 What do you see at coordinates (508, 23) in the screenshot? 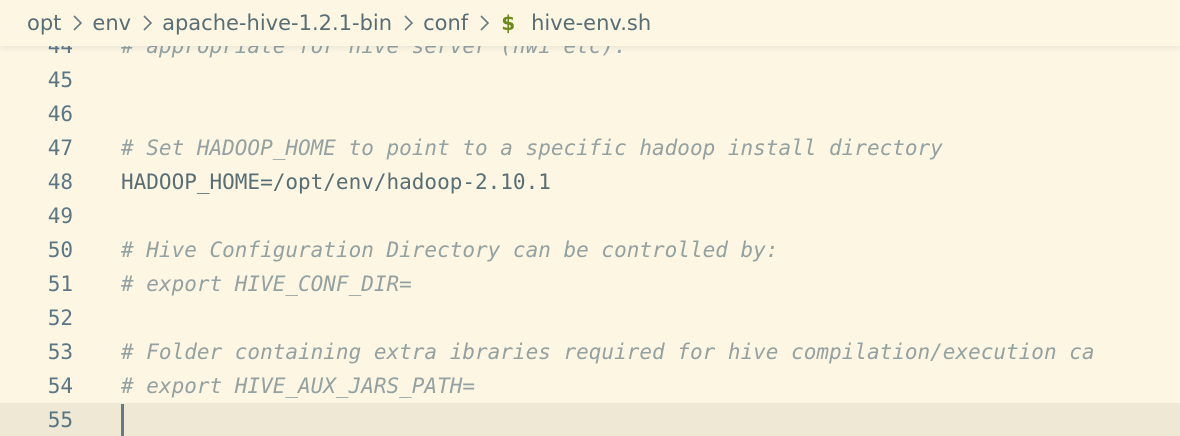
I see `shell-file-icon: $` at bounding box center [508, 23].